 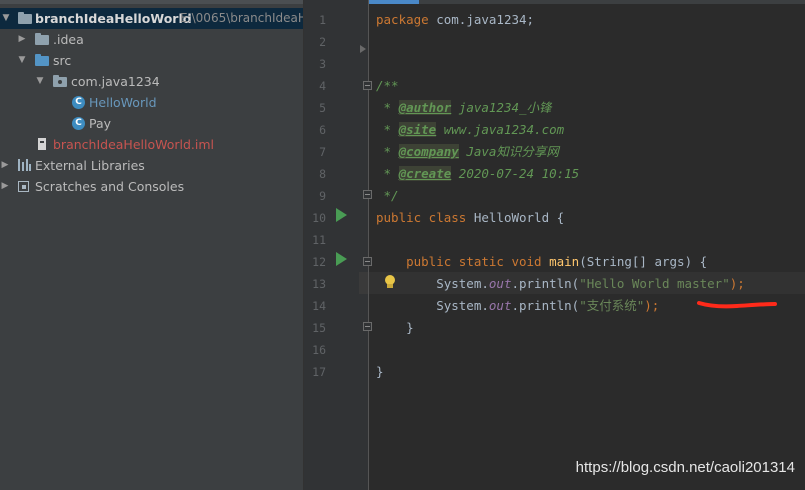 What do you see at coordinates (110, 186) in the screenshot?
I see `tree-item-label: Scratches and Consoles` at bounding box center [110, 186].